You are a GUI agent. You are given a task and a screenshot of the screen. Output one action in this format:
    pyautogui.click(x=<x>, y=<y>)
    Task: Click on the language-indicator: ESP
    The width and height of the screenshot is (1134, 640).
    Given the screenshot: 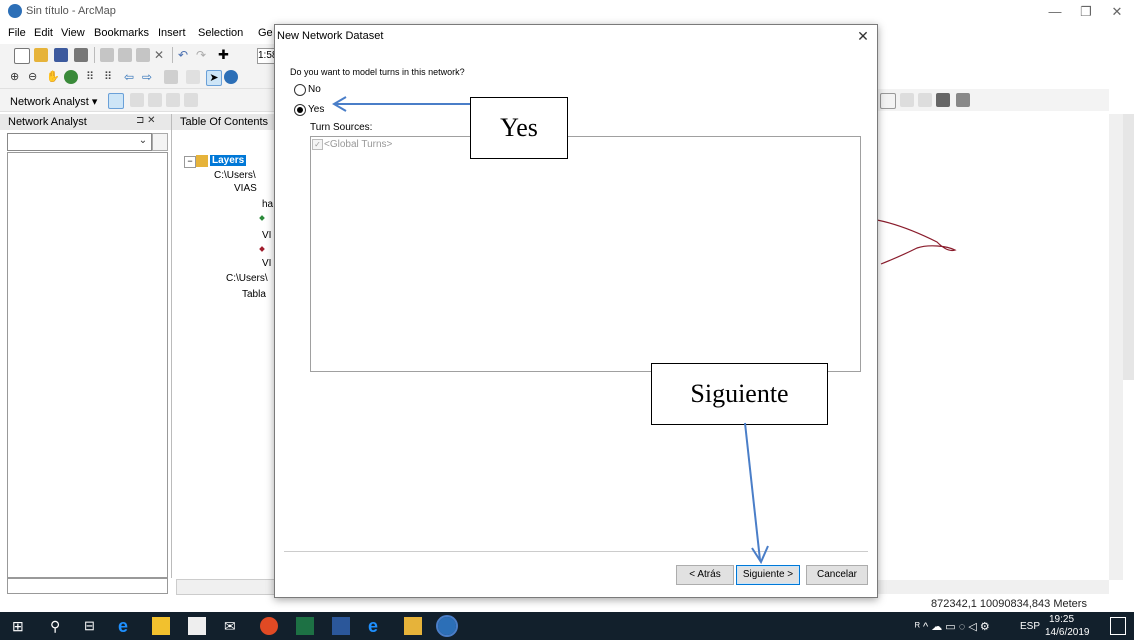 What is the action you would take?
    pyautogui.click(x=1030, y=626)
    